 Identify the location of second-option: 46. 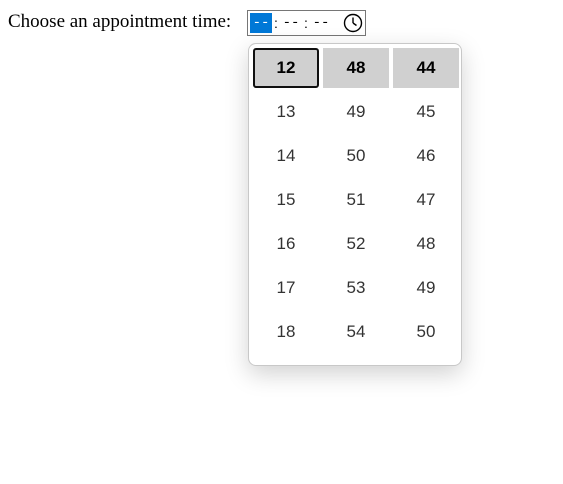
(426, 156).